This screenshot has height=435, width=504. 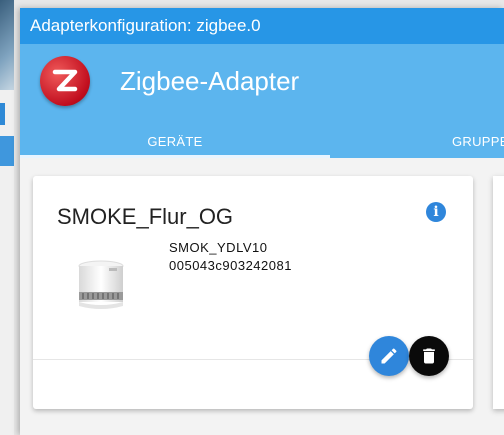 I want to click on tab-label: GERÄTE, so click(x=175, y=141).